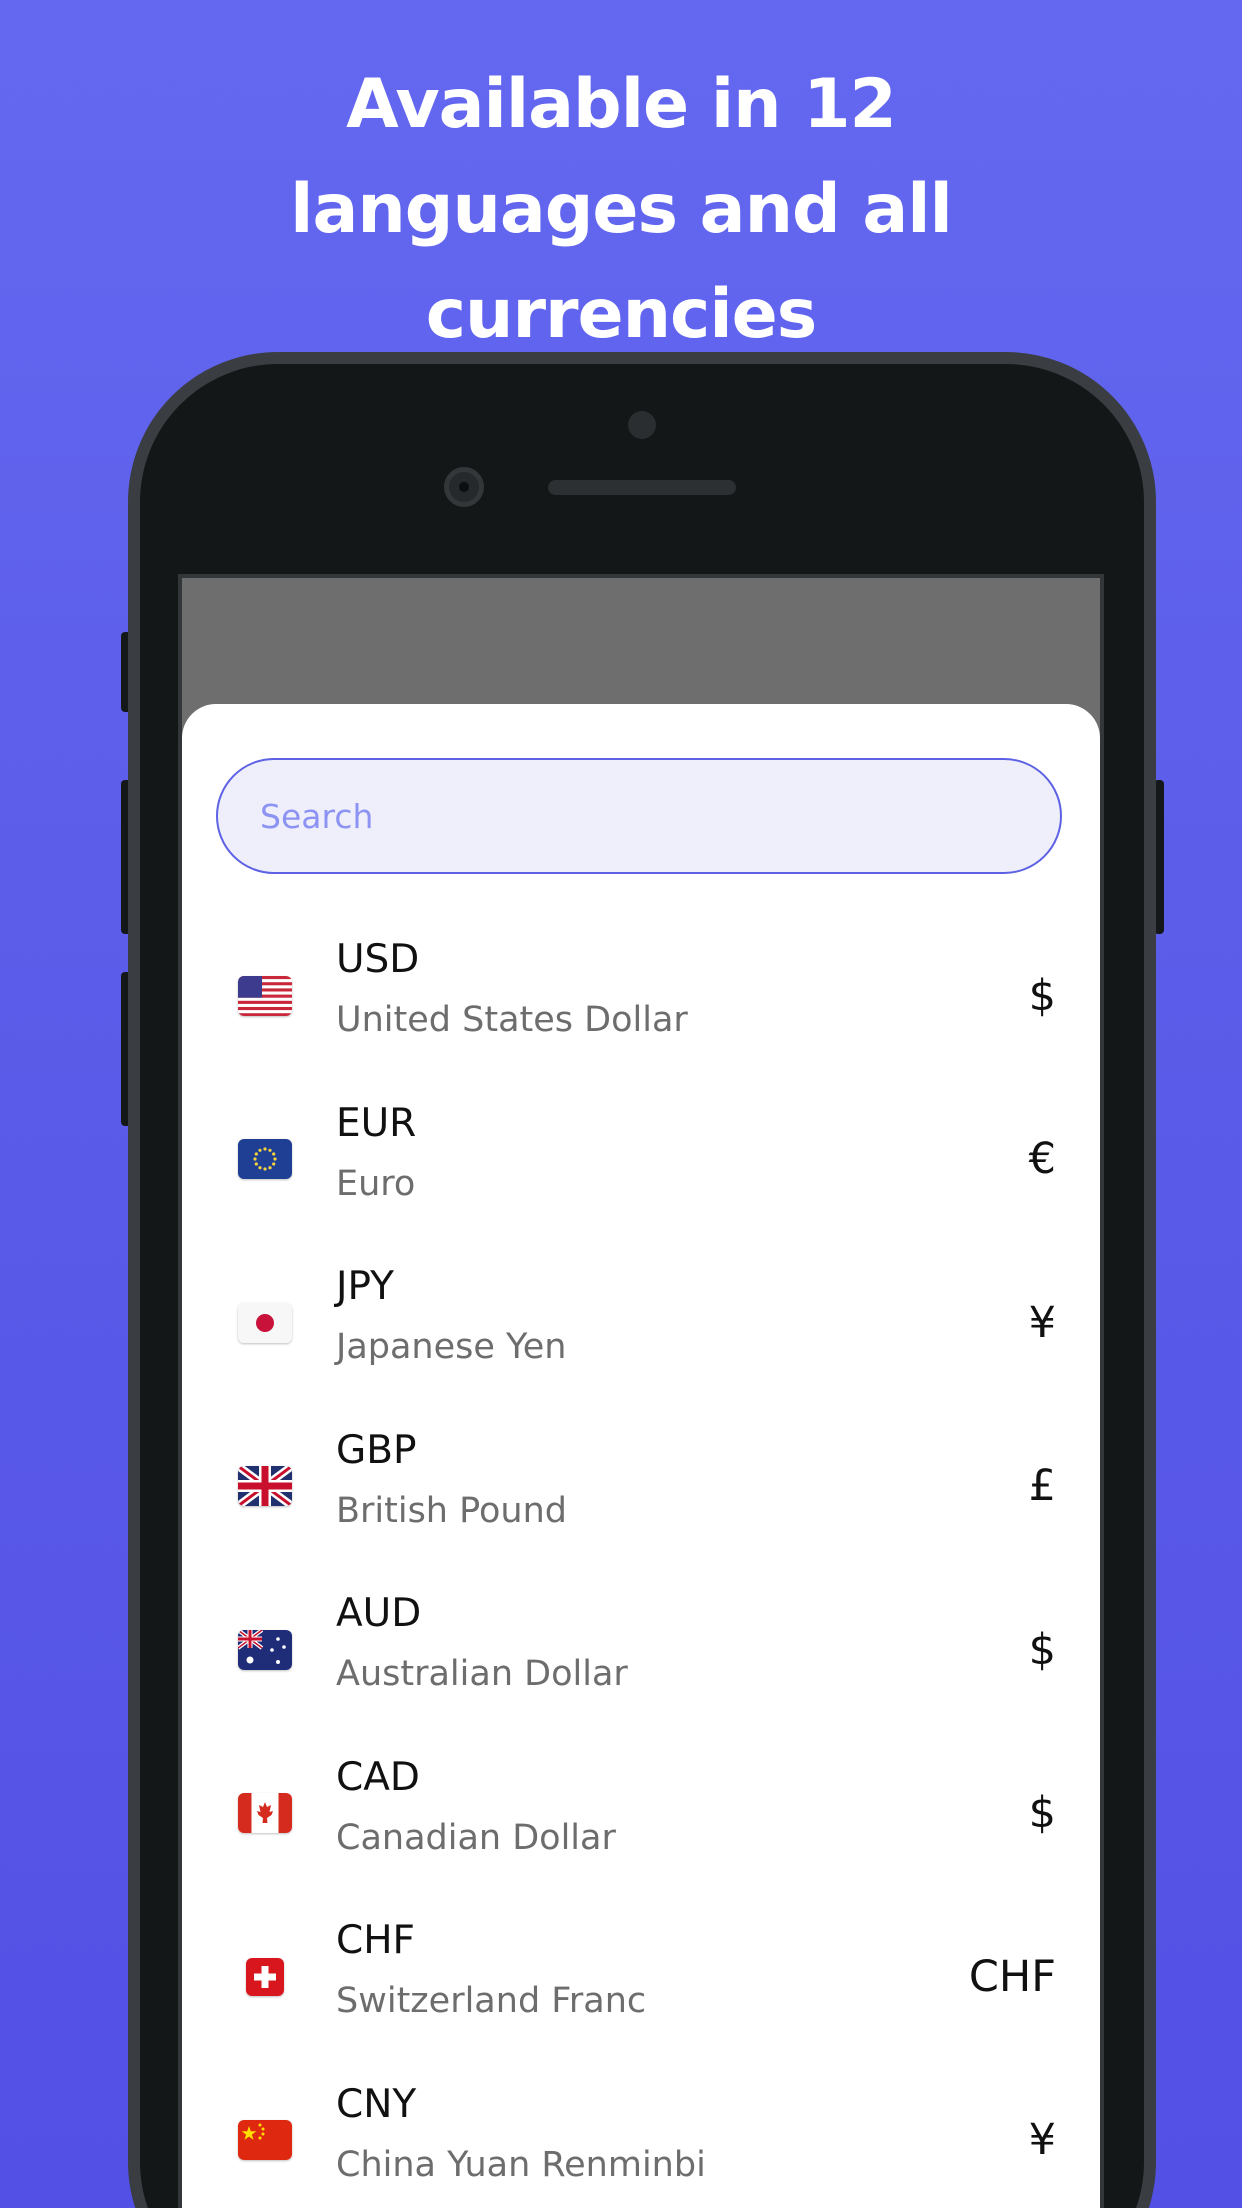 Image resolution: width=1242 pixels, height=2208 pixels. What do you see at coordinates (265, 1813) in the screenshot?
I see `ca-flag-icon` at bounding box center [265, 1813].